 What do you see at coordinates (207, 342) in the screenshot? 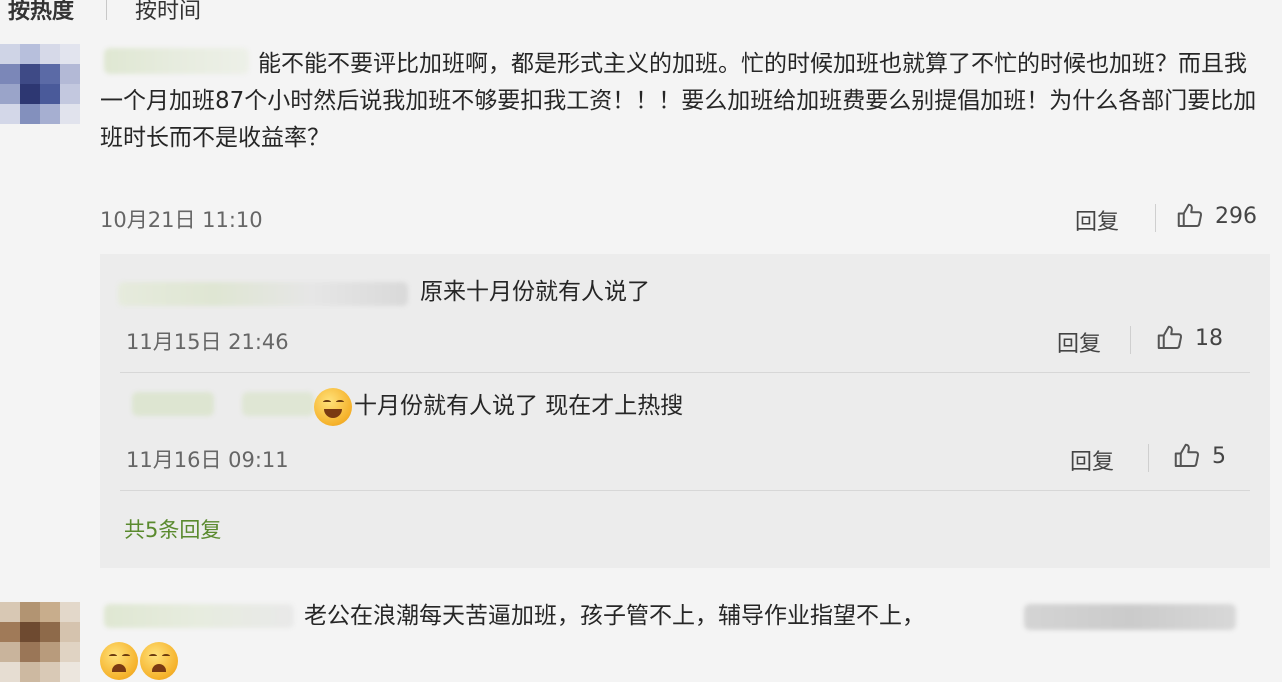
I see `reply-timestamp: 11月15日 21:46` at bounding box center [207, 342].